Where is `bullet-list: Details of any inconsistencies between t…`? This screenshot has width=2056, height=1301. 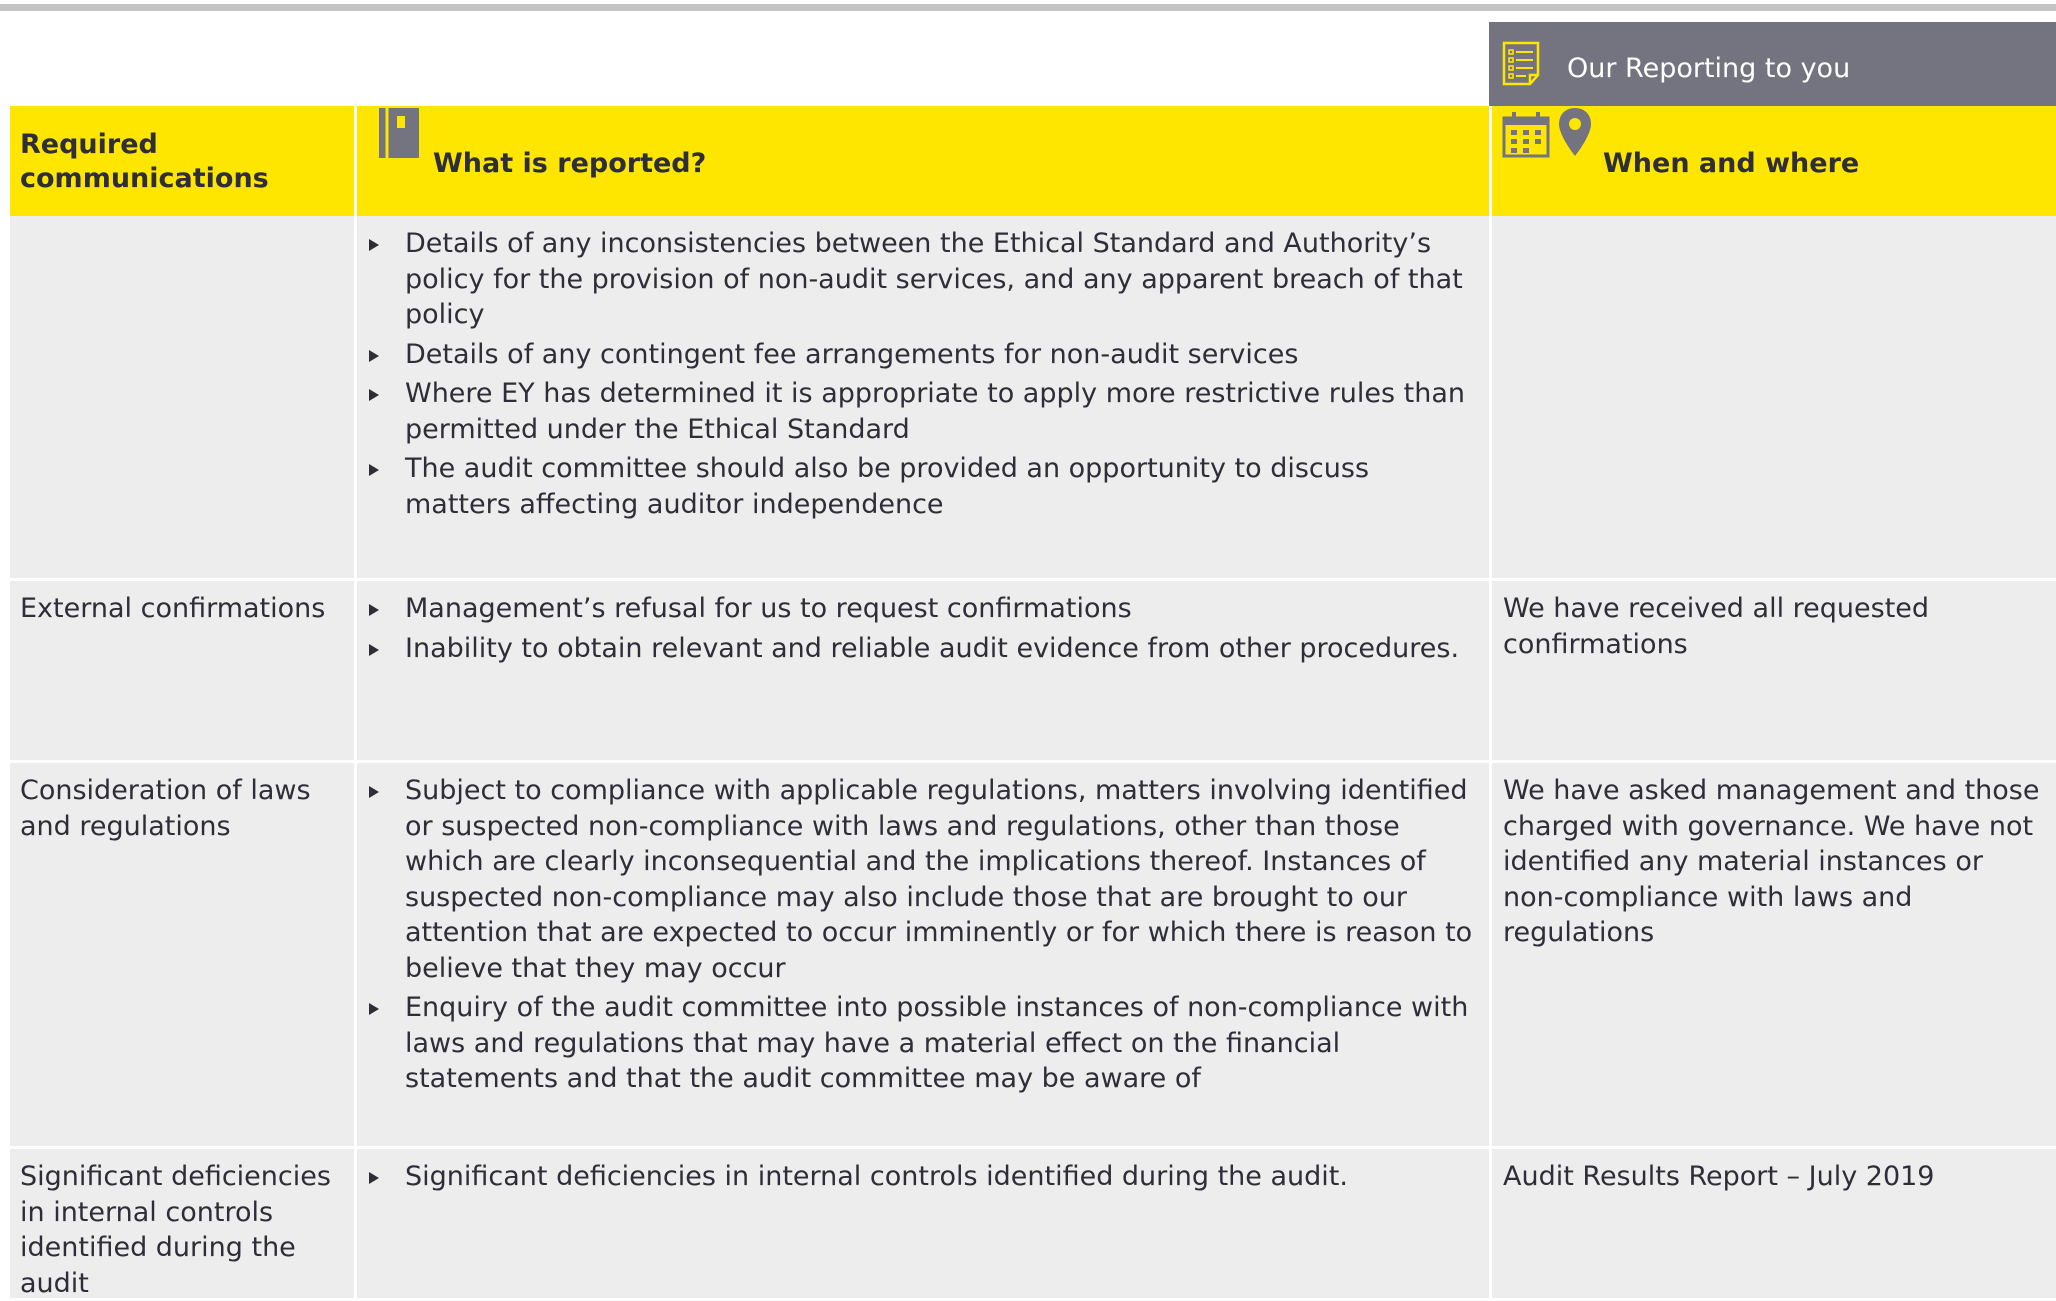 bullet-list: Details of any inconsistencies between t… is located at coordinates (922, 374).